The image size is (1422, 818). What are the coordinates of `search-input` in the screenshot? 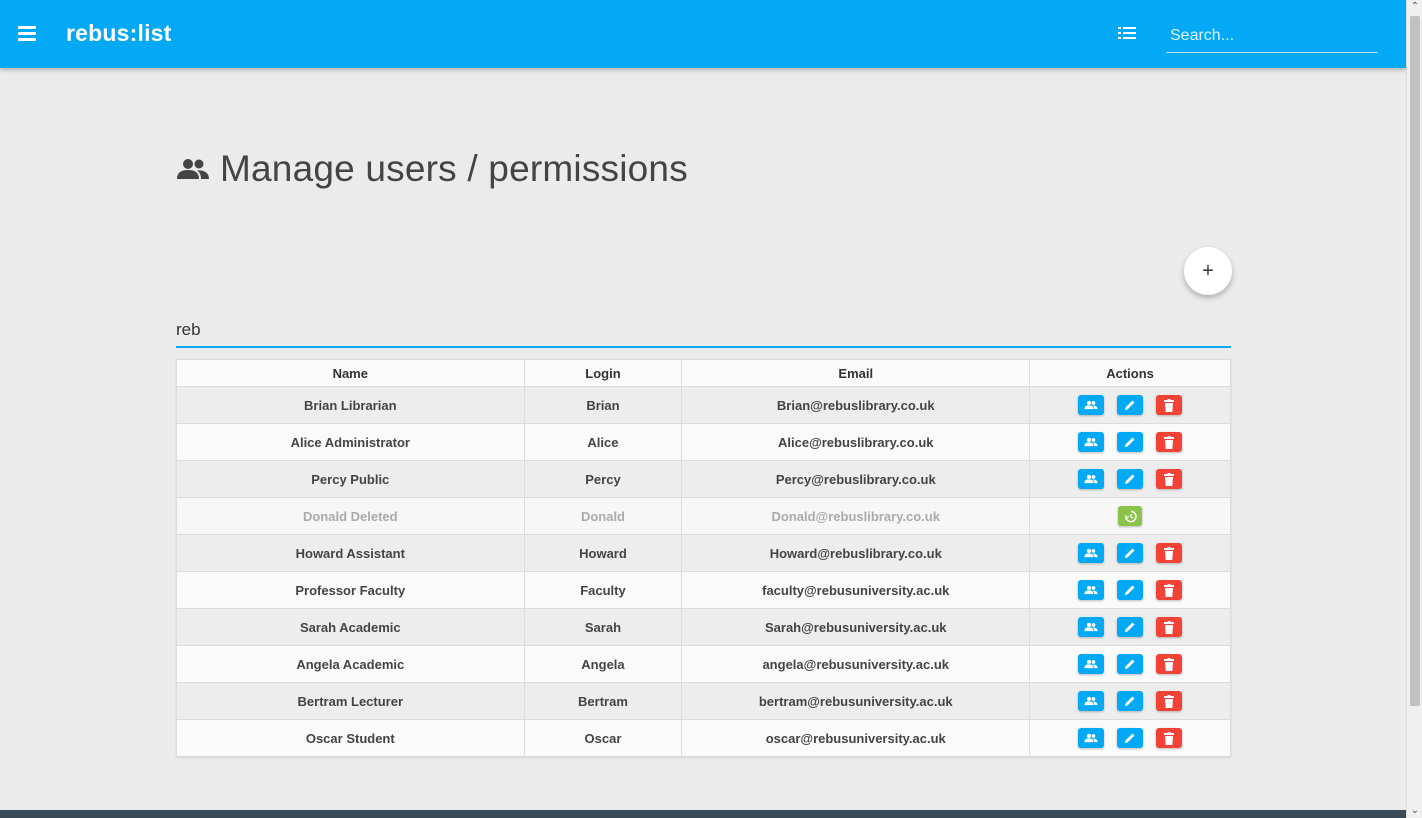 It's located at (1272, 36).